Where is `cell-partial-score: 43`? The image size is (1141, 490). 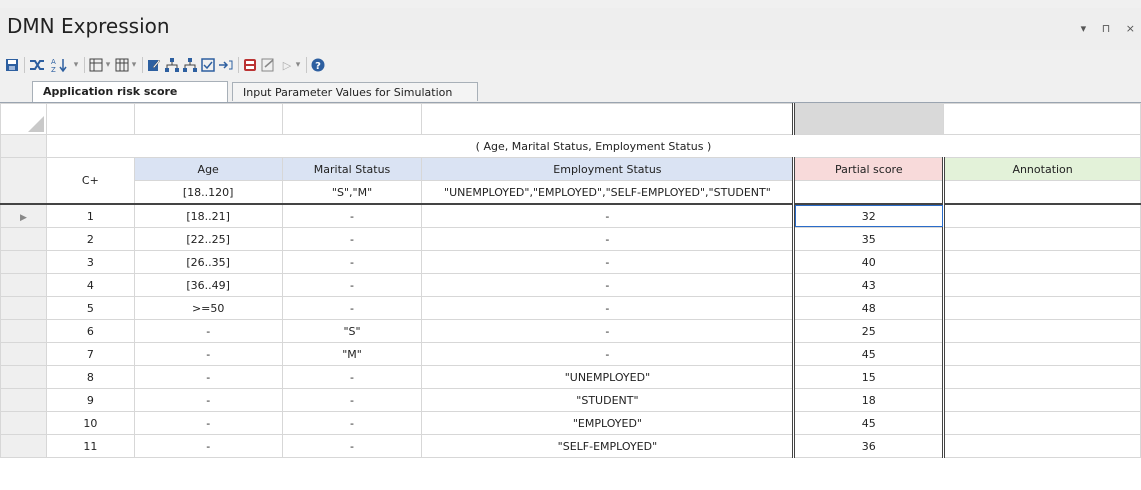 cell-partial-score: 43 is located at coordinates (868, 285).